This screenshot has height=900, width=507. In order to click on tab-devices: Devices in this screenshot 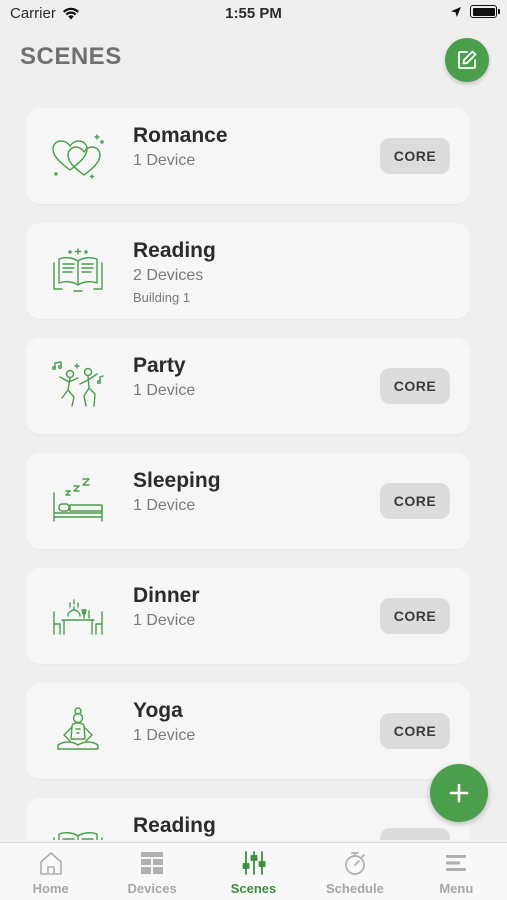, I will do `click(151, 871)`.